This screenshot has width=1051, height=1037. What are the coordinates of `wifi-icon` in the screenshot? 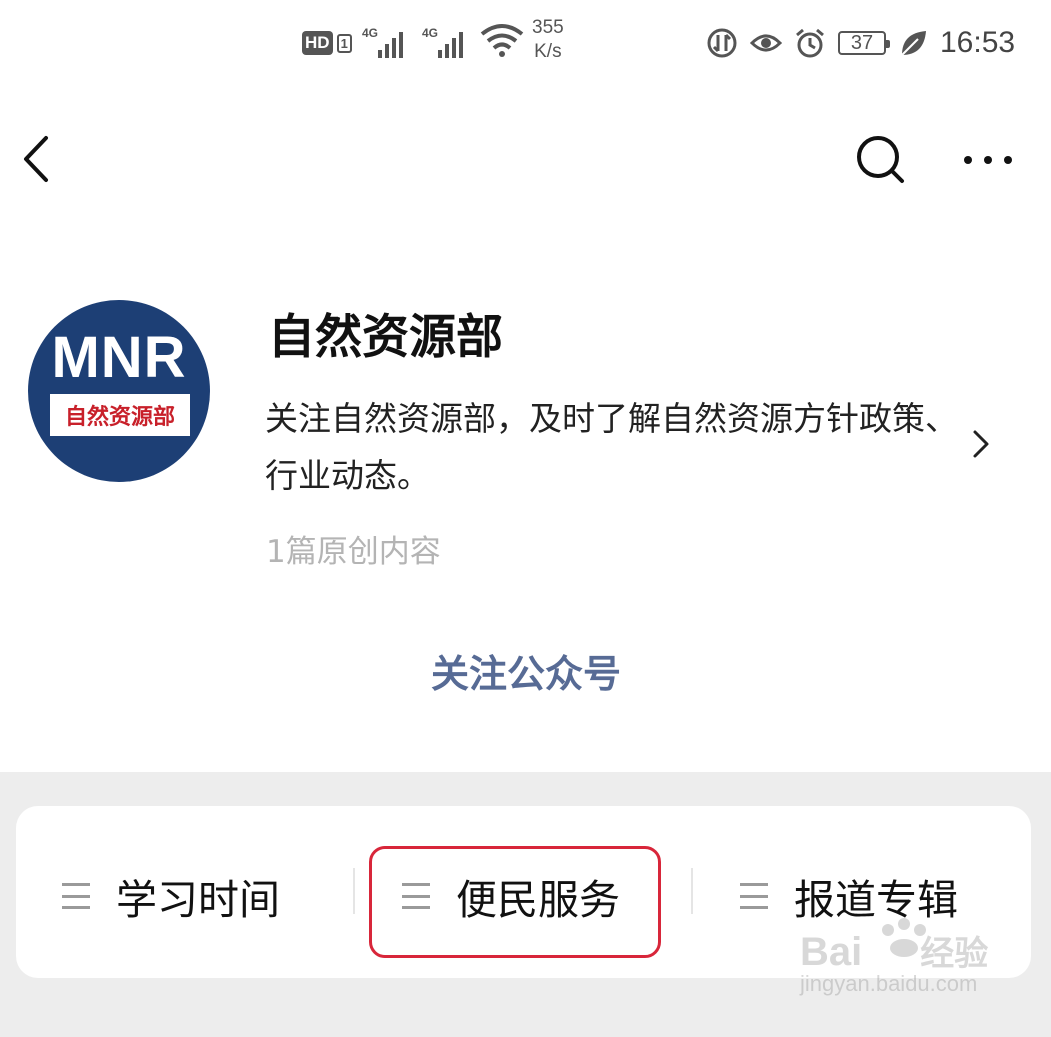 It's located at (502, 40).